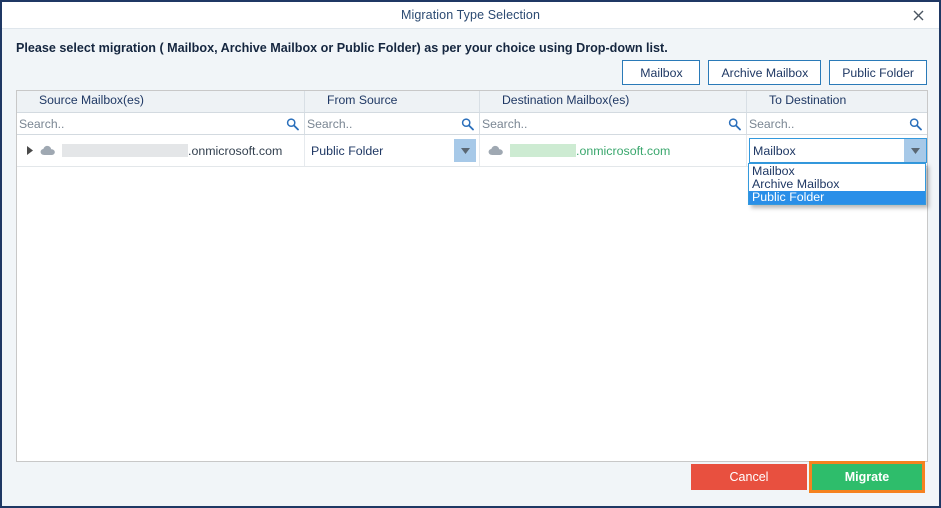 This screenshot has height=508, width=941. I want to click on migrate-button: Migrate, so click(867, 477).